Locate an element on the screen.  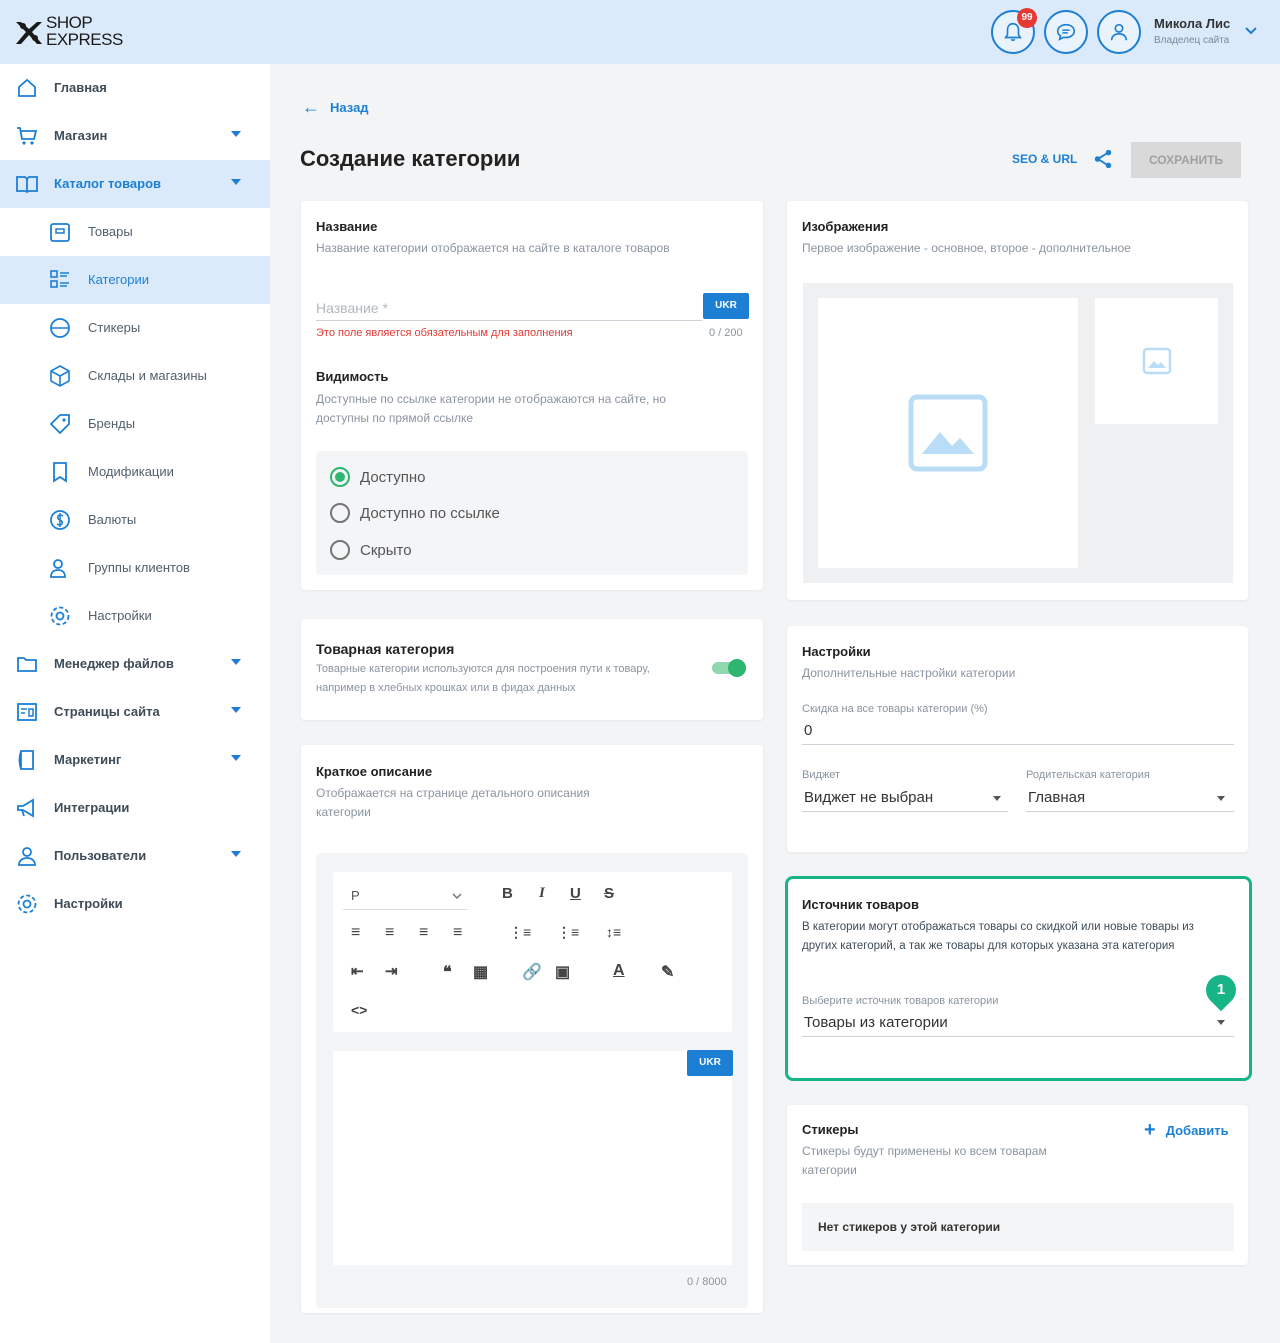
tag-icon is located at coordinates (59, 424).